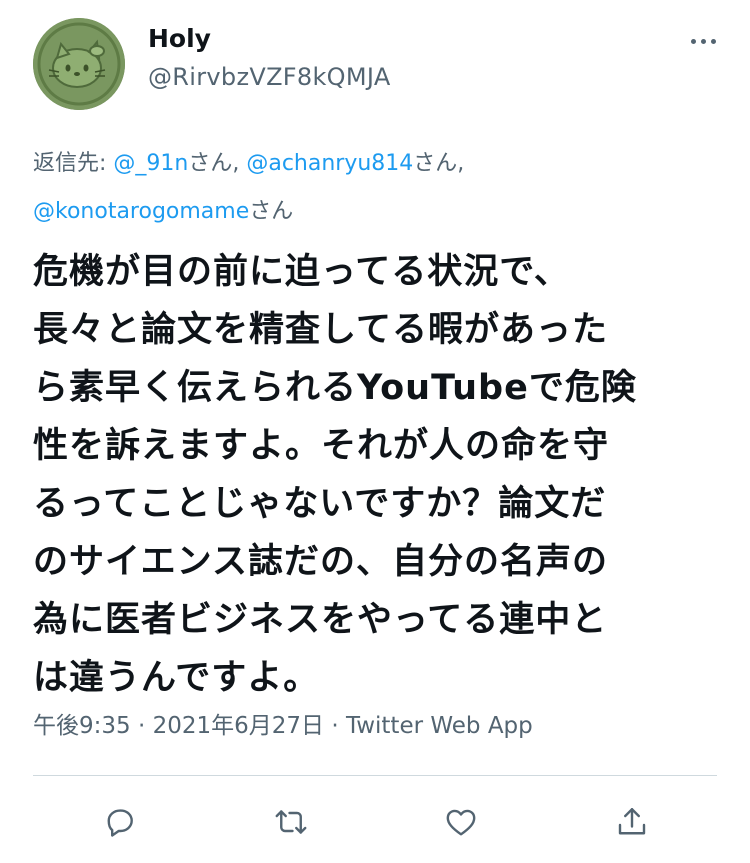 The image size is (750, 863). Describe the element at coordinates (141, 211) in the screenshot. I see `mention-link: @konotarogomame` at that location.